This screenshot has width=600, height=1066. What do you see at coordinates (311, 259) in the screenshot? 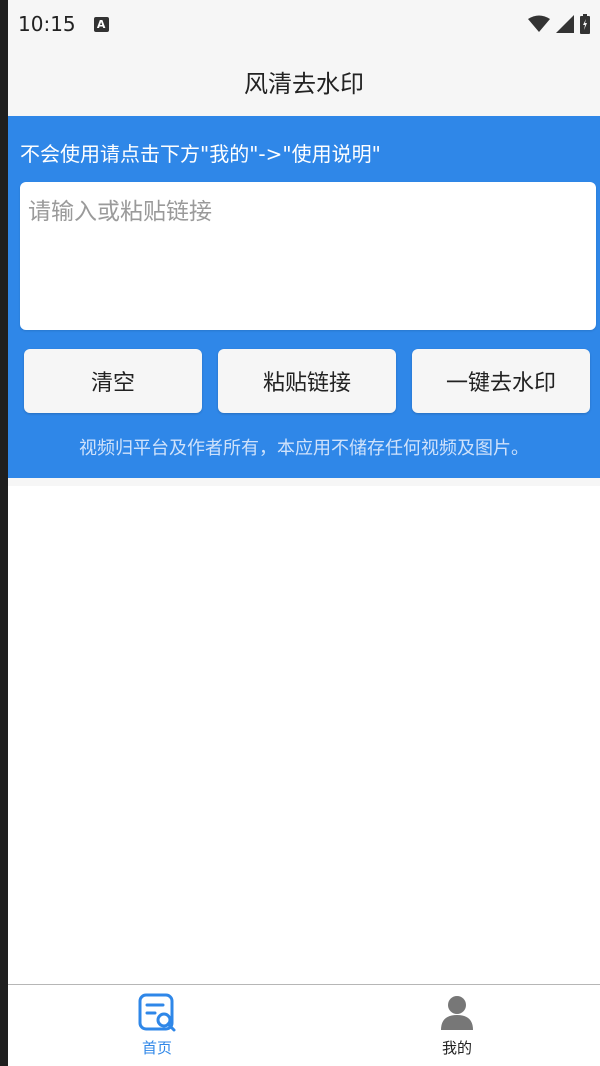
I see `link-input` at bounding box center [311, 259].